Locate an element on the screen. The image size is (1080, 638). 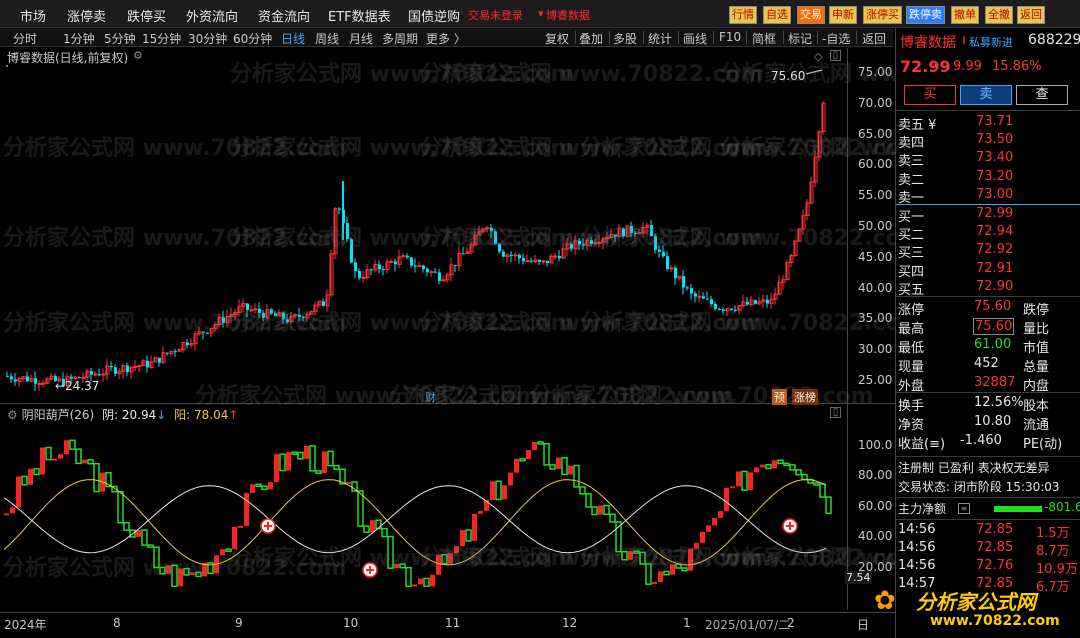
forecast-marker: 预 is located at coordinates (779, 397).